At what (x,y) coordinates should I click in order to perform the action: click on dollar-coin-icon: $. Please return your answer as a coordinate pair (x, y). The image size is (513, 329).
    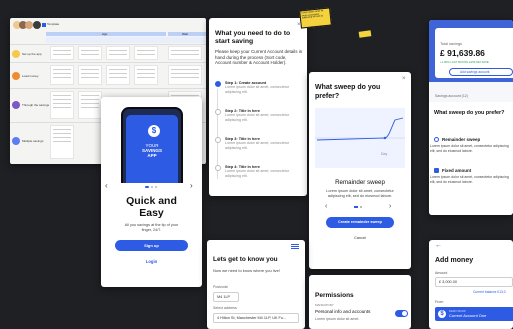
    Looking at the image, I should click on (154, 131).